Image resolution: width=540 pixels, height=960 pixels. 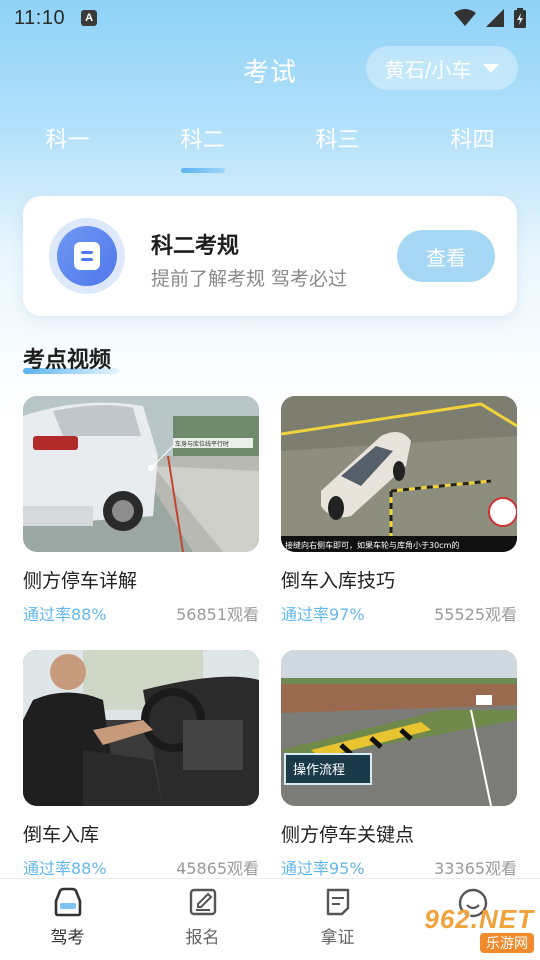 I want to click on video-overlay-text: 接缝向右侧车即可，如果车轮与库角小于30cm的, so click(x=372, y=545).